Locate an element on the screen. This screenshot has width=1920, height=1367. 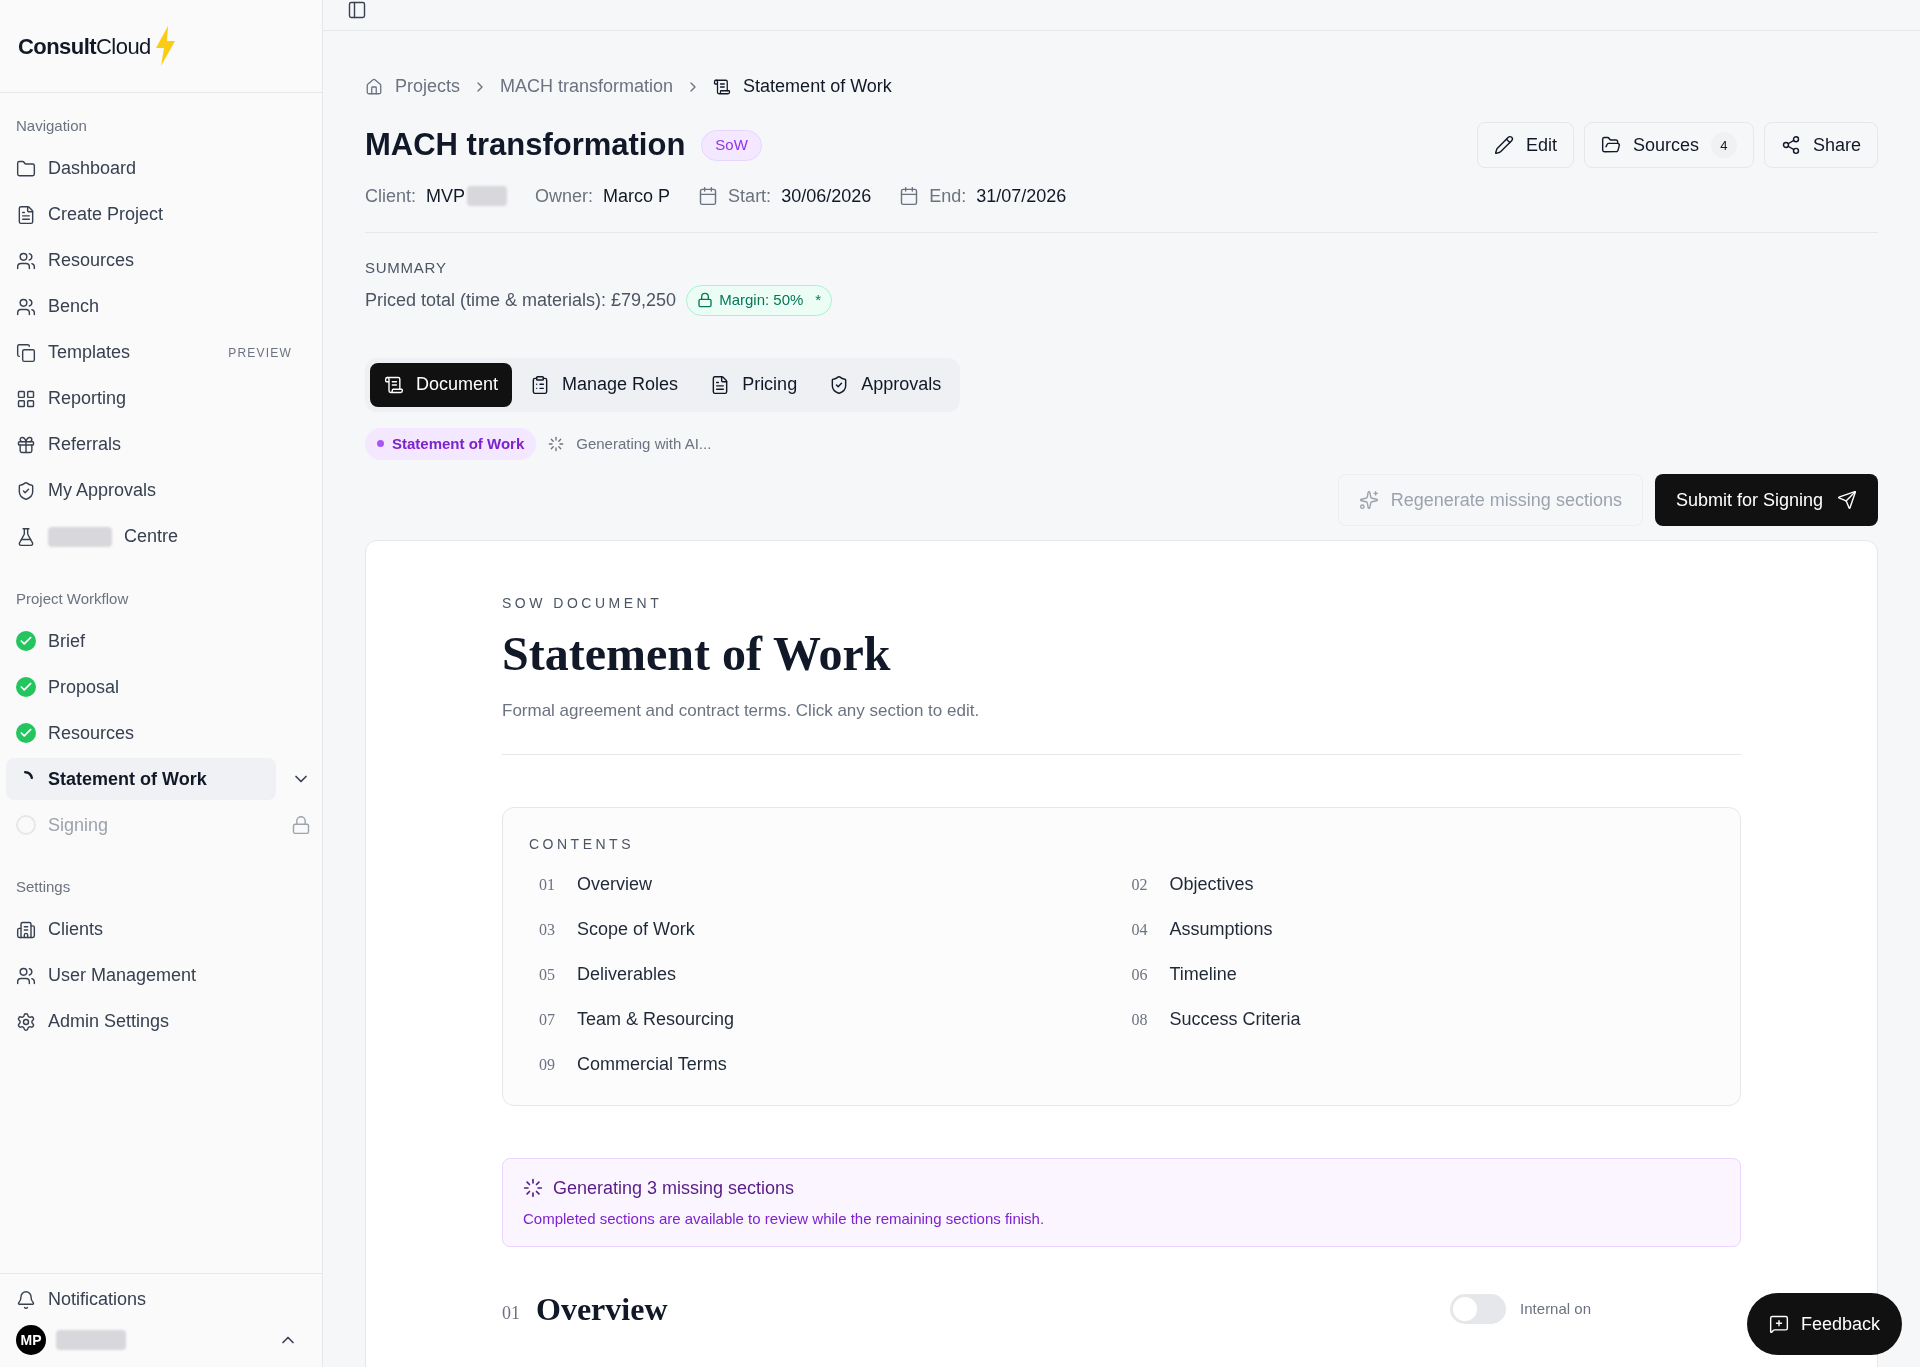
section-number: 04 is located at coordinates (1140, 929).